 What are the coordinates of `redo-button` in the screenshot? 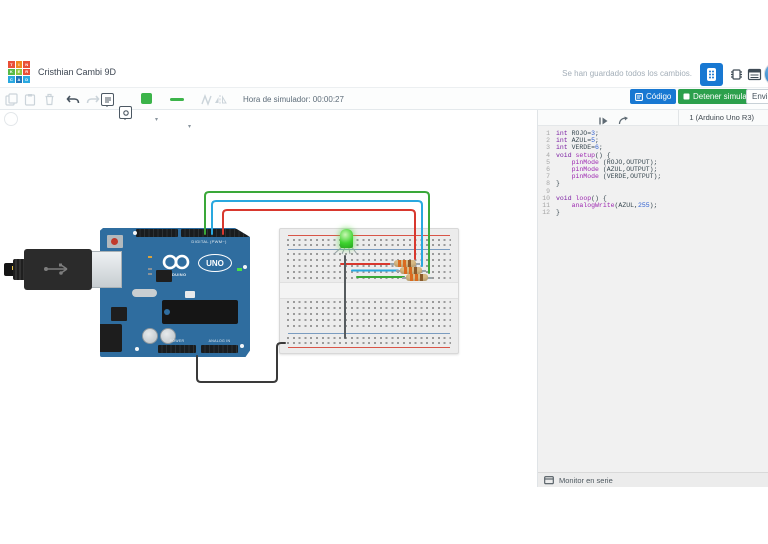 It's located at (93, 102).